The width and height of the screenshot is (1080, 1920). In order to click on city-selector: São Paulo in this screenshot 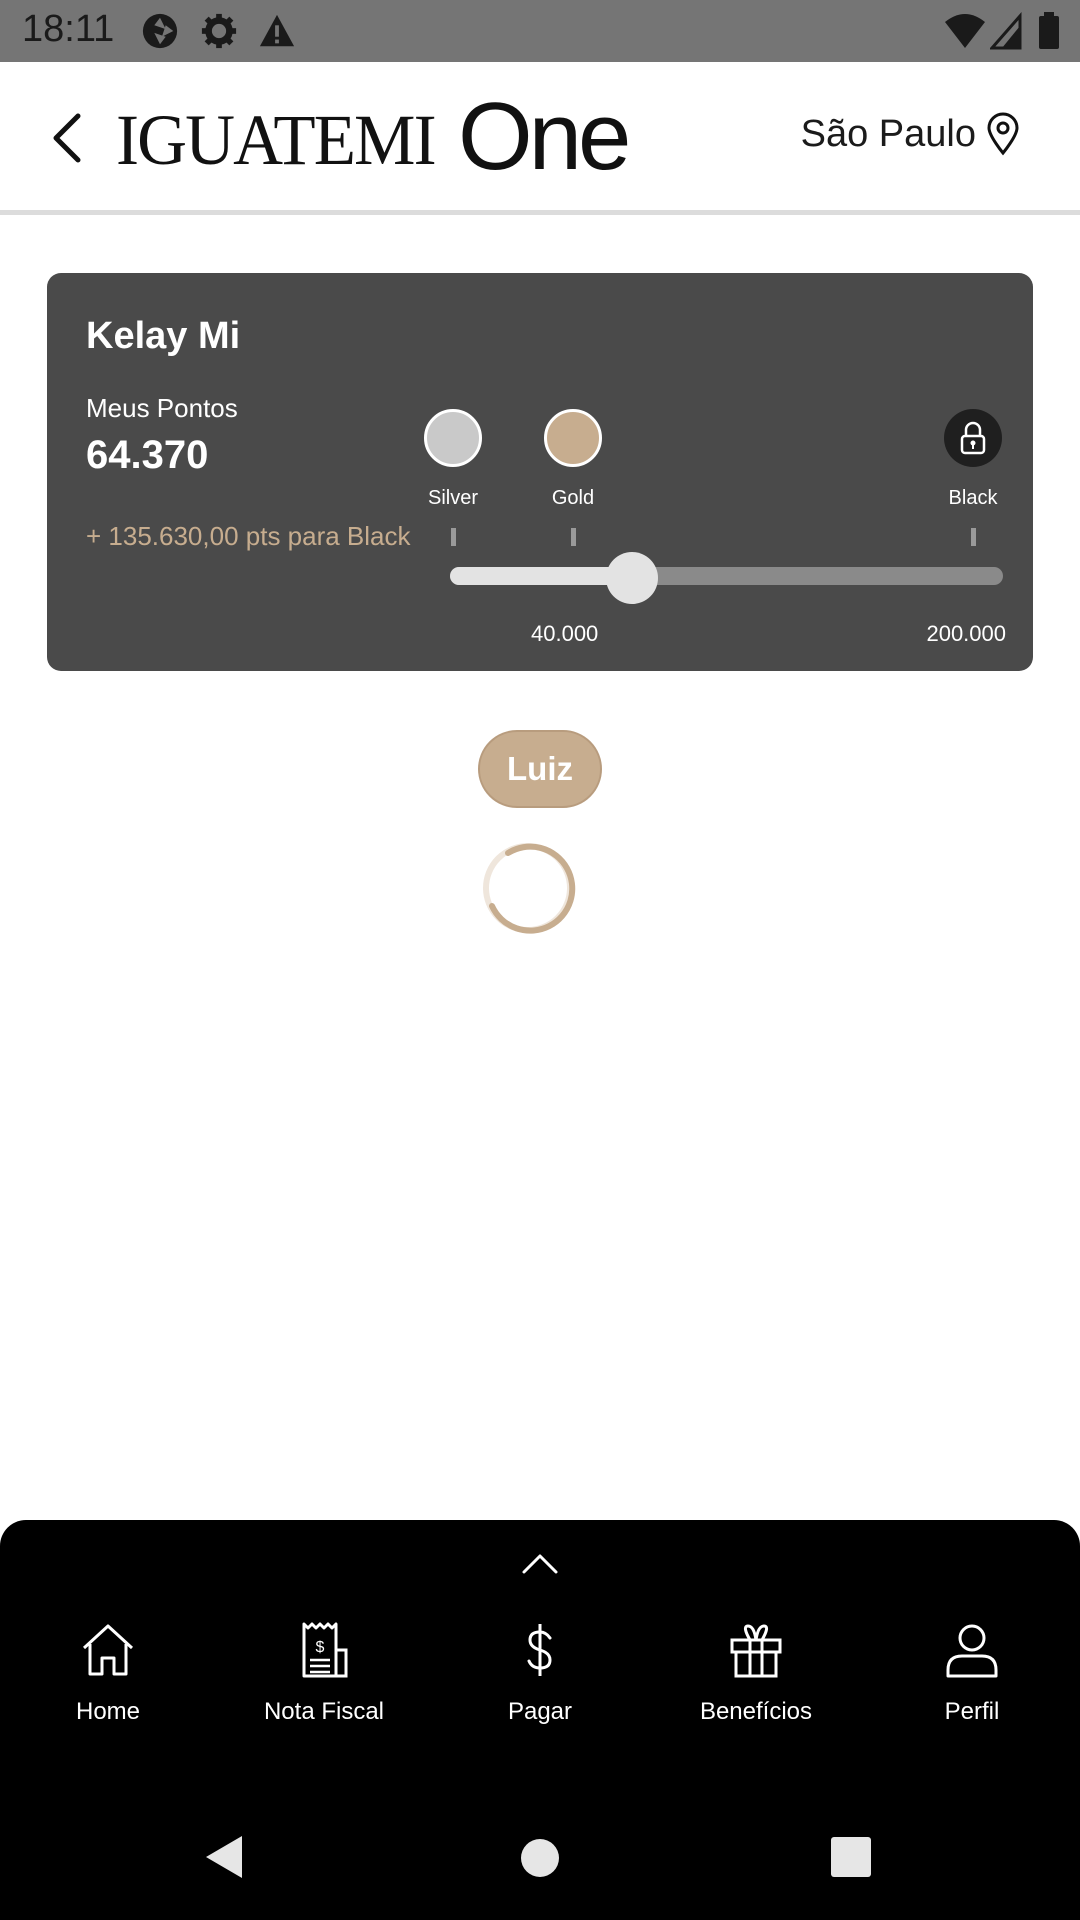, I will do `click(910, 134)`.